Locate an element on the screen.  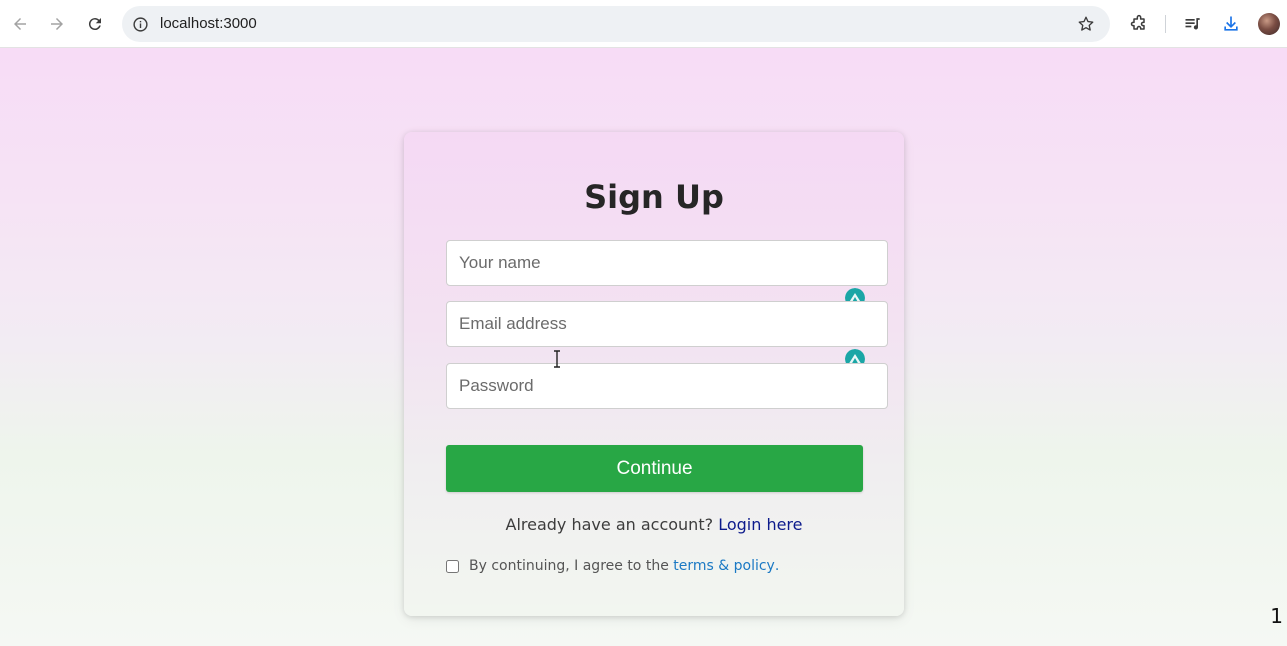
back-icon is located at coordinates (20, 24).